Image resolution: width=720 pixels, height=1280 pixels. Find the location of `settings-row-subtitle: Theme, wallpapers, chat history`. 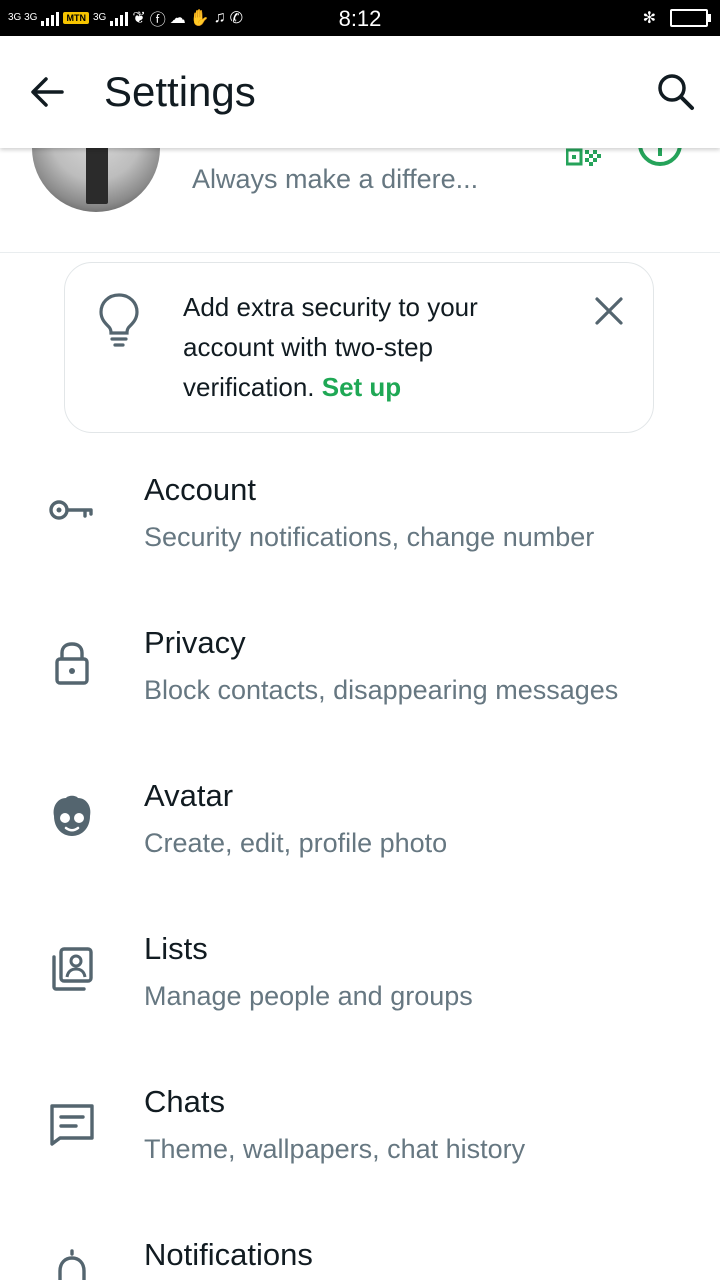

settings-row-subtitle: Theme, wallpapers, chat history is located at coordinates (335, 1149).